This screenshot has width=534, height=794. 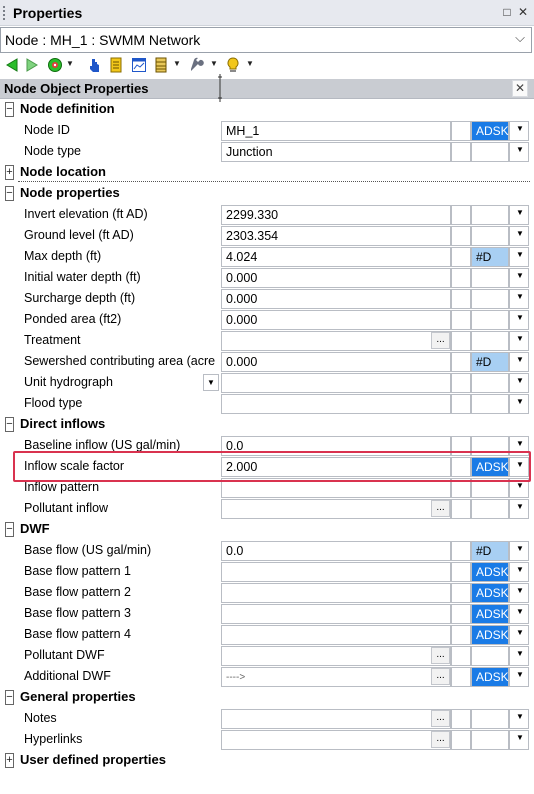 What do you see at coordinates (336, 215) in the screenshot?
I see `invert-elevation-field: 2299.330` at bounding box center [336, 215].